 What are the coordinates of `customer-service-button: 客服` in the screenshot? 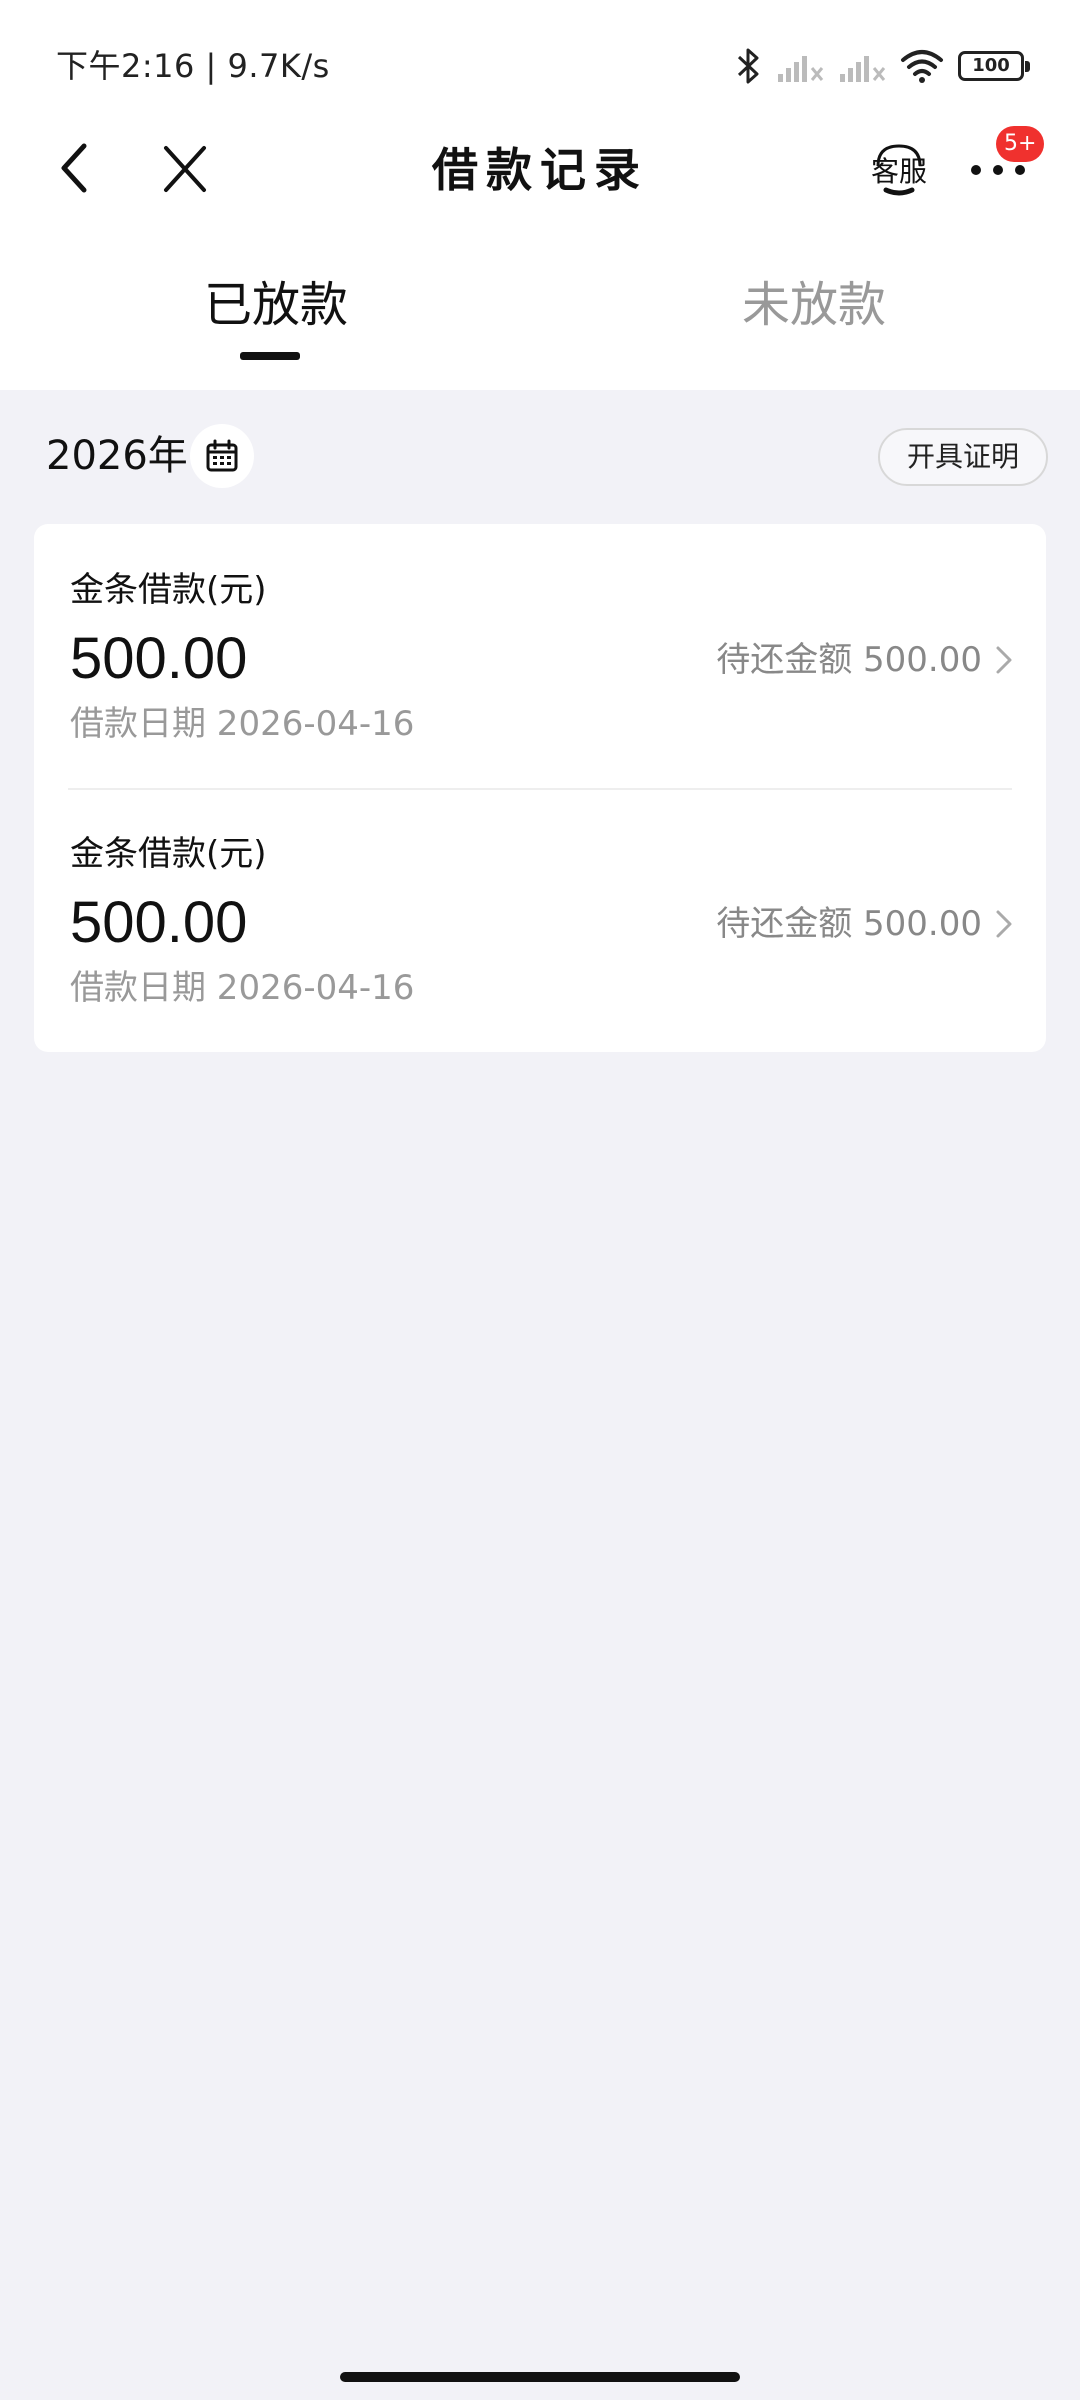 It's located at (899, 171).